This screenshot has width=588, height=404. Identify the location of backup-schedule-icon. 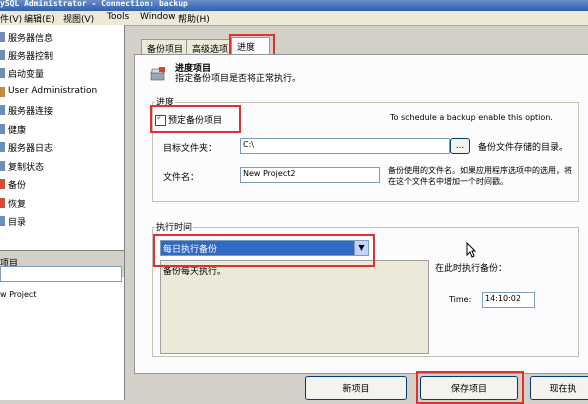
(157, 74).